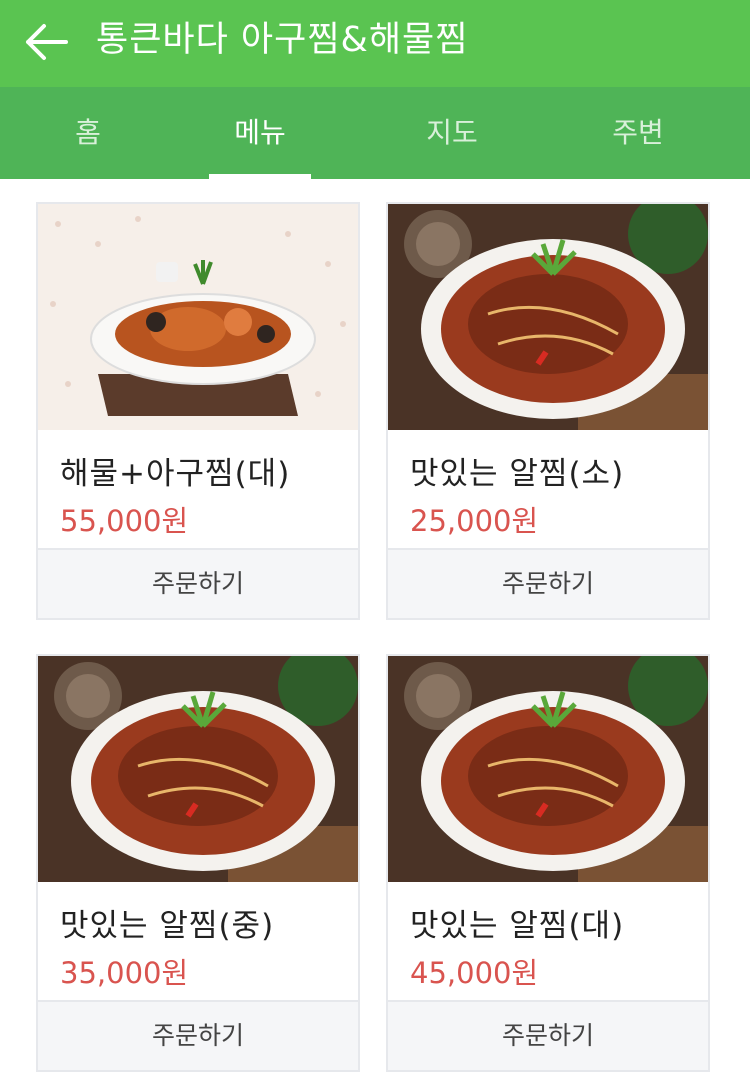 This screenshot has width=750, height=1090. What do you see at coordinates (474, 973) in the screenshot?
I see `menu-item-price: 45,000원` at bounding box center [474, 973].